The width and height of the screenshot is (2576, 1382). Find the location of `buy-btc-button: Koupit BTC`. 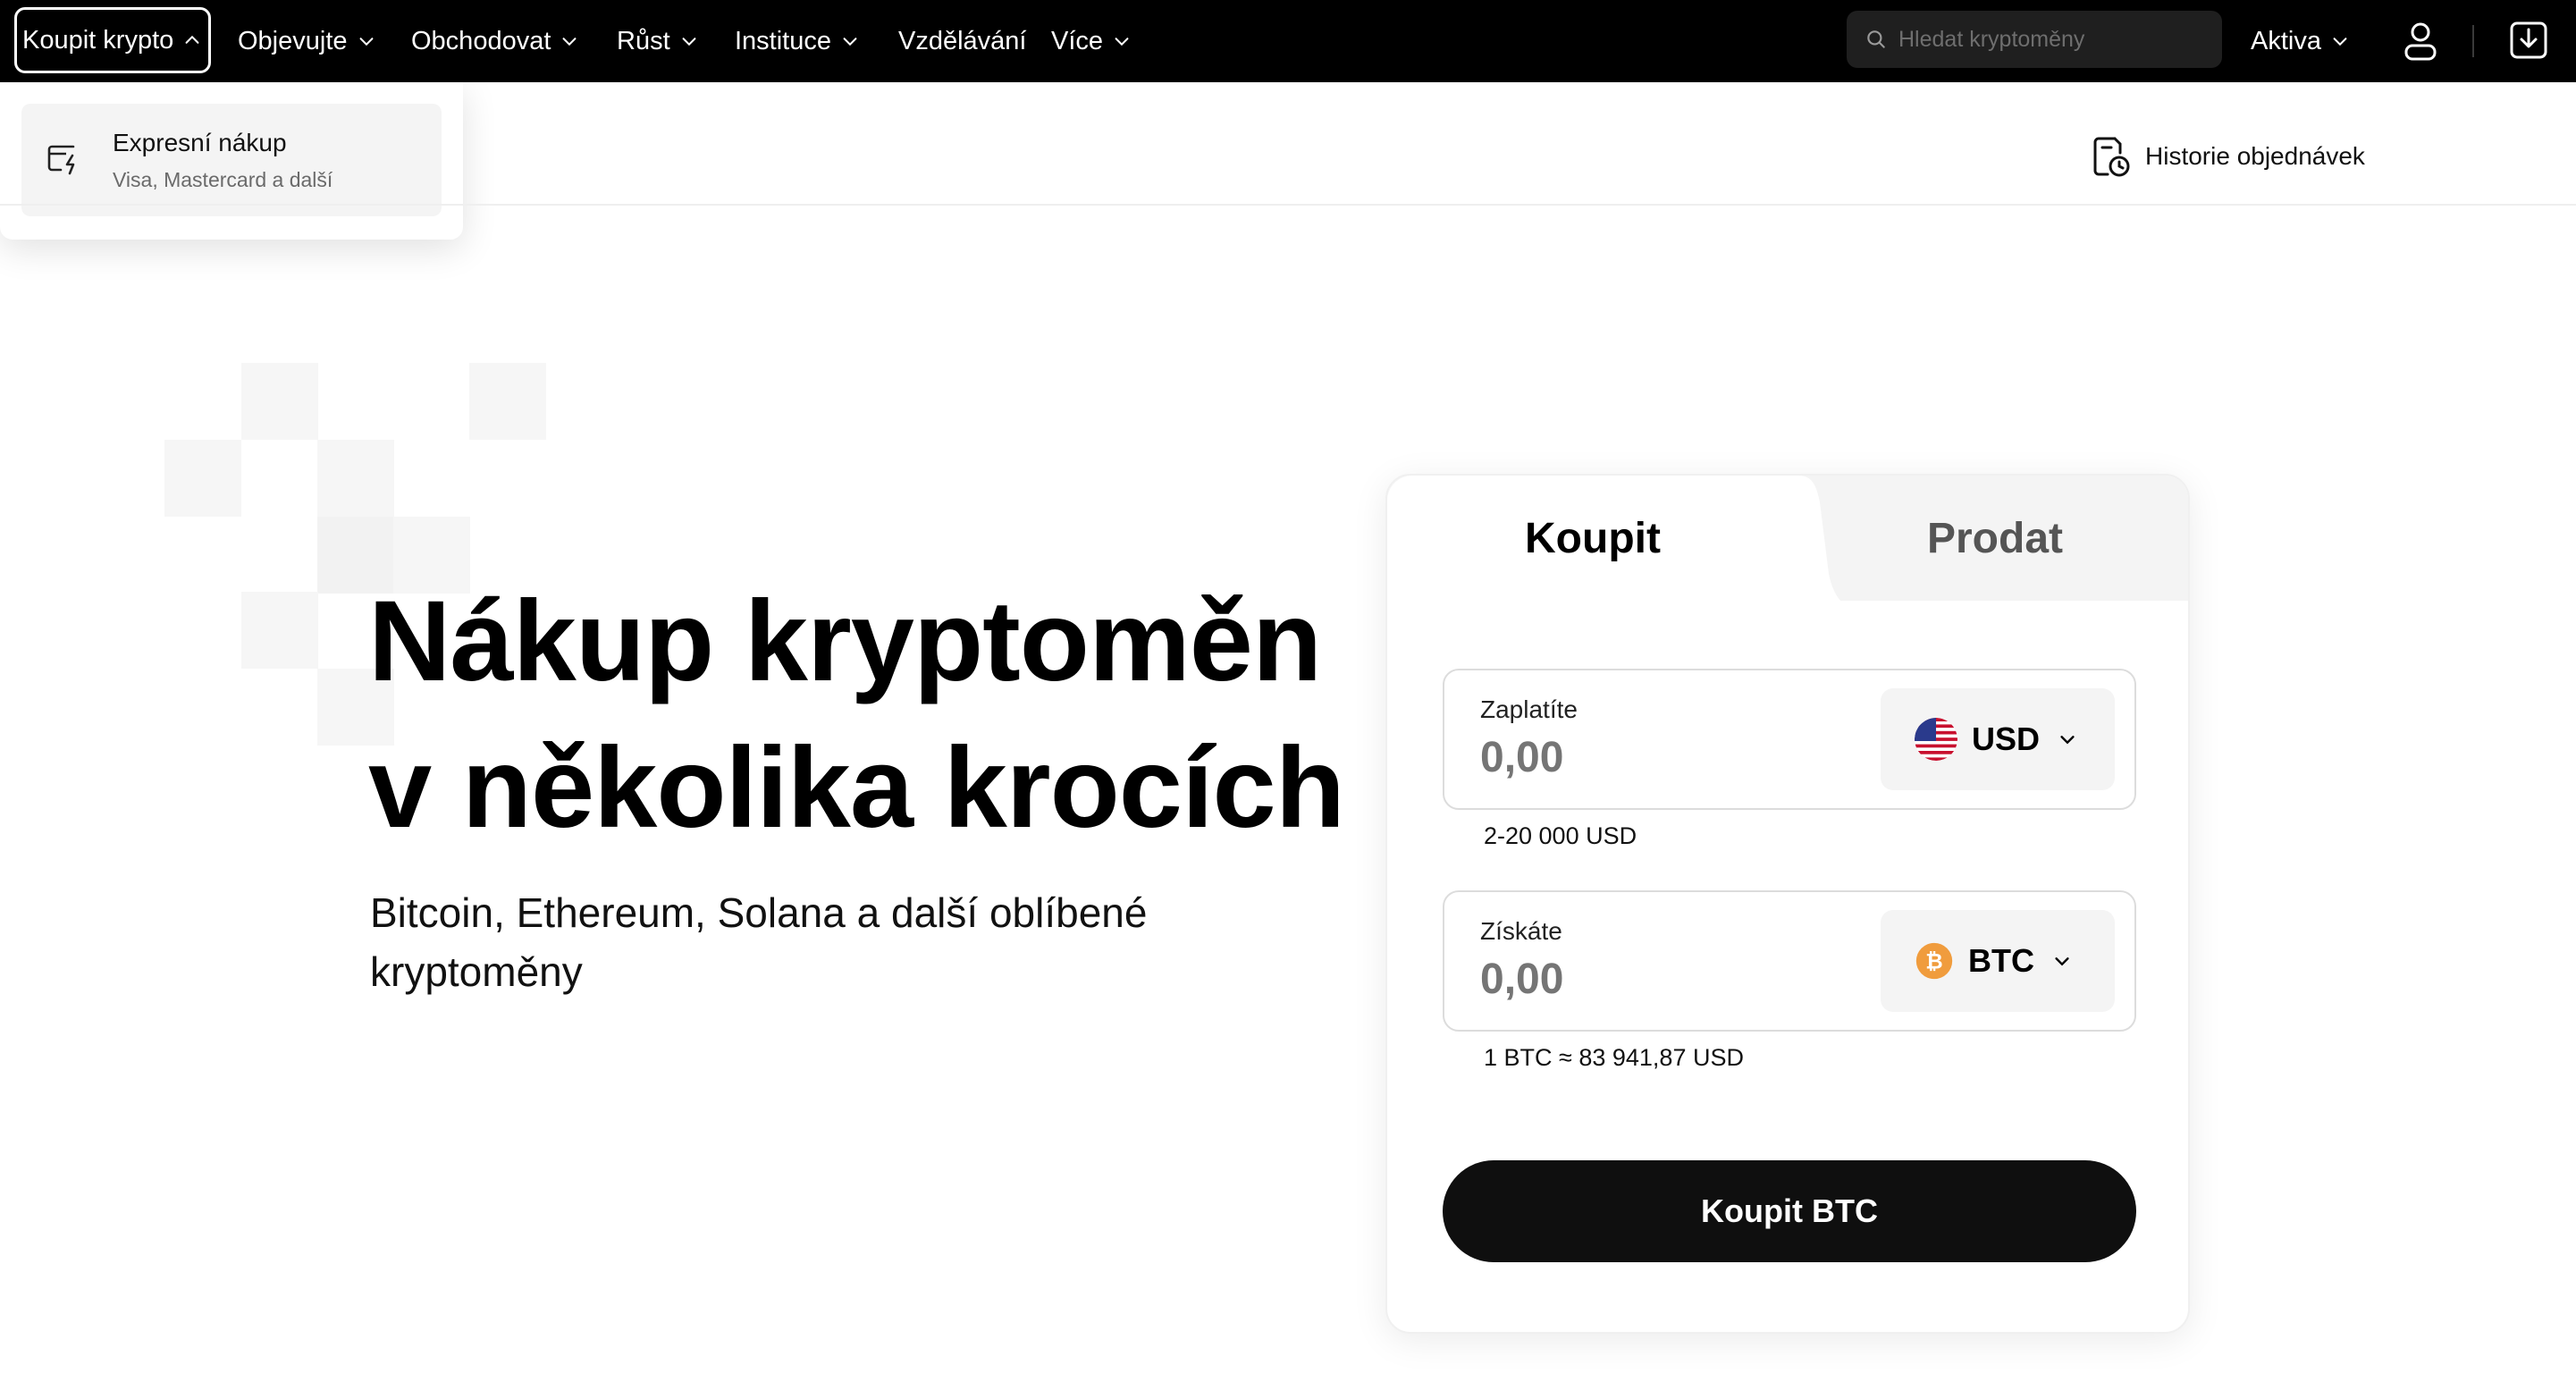

buy-btc-button: Koupit BTC is located at coordinates (1790, 1211).